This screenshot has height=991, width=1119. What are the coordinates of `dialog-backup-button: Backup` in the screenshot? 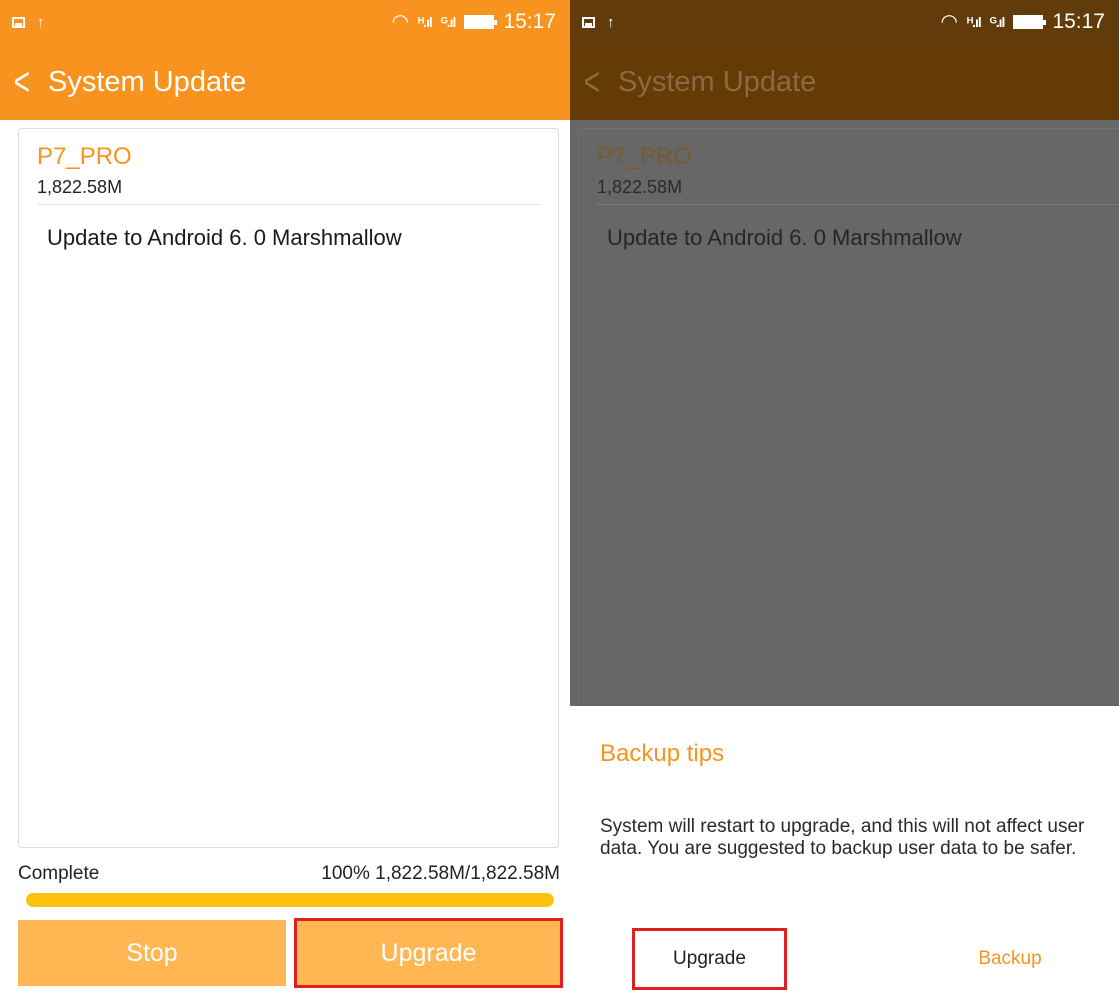 It's located at (1010, 959).